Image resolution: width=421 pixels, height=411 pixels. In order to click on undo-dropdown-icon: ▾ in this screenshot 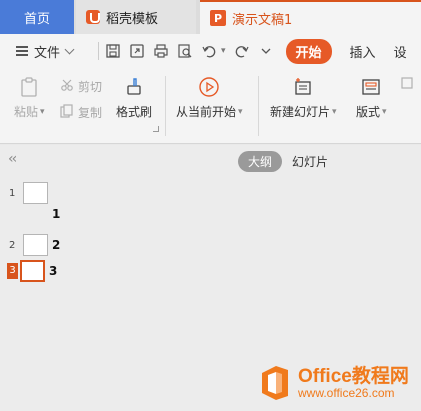, I will do `click(223, 51)`.